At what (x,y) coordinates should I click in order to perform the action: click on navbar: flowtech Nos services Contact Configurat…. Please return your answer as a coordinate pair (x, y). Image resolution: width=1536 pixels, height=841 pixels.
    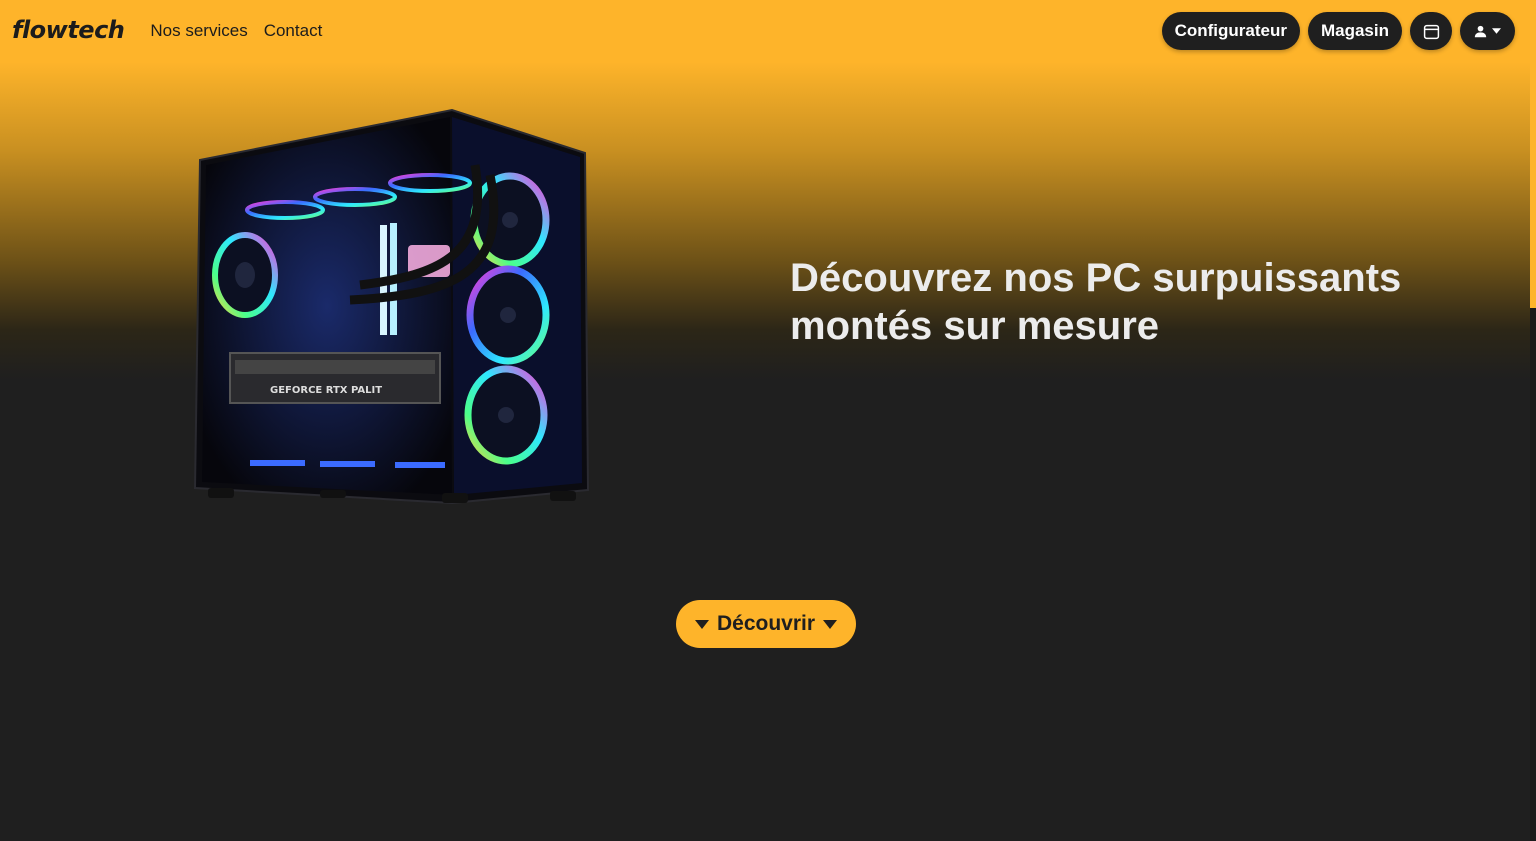
    Looking at the image, I should click on (768, 31).